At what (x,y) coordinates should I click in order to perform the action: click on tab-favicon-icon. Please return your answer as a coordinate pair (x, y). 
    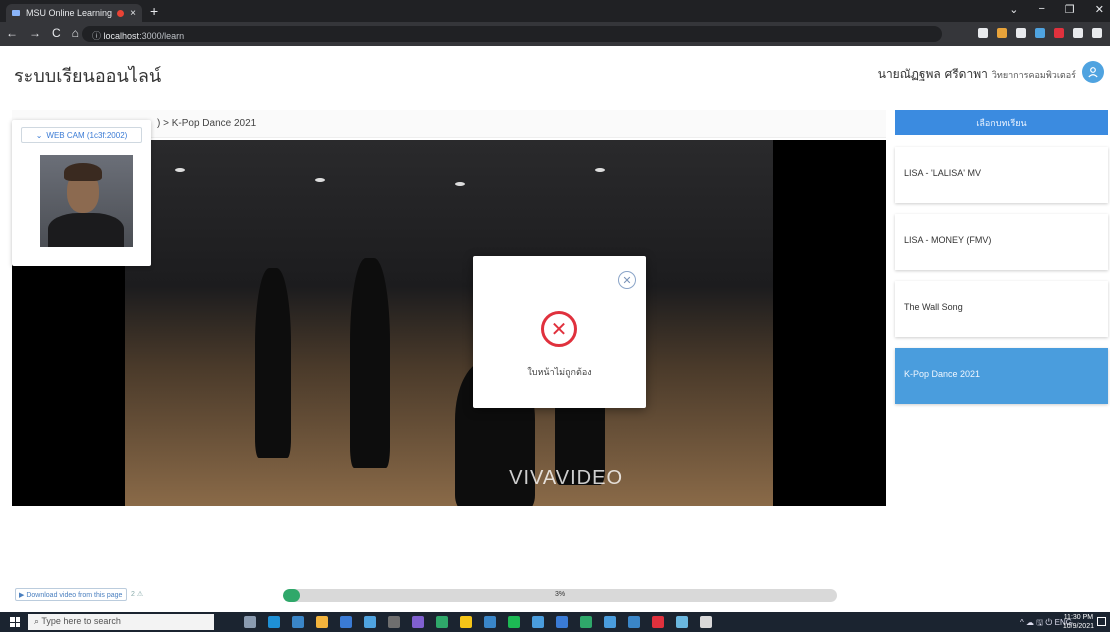
    Looking at the image, I should click on (16, 13).